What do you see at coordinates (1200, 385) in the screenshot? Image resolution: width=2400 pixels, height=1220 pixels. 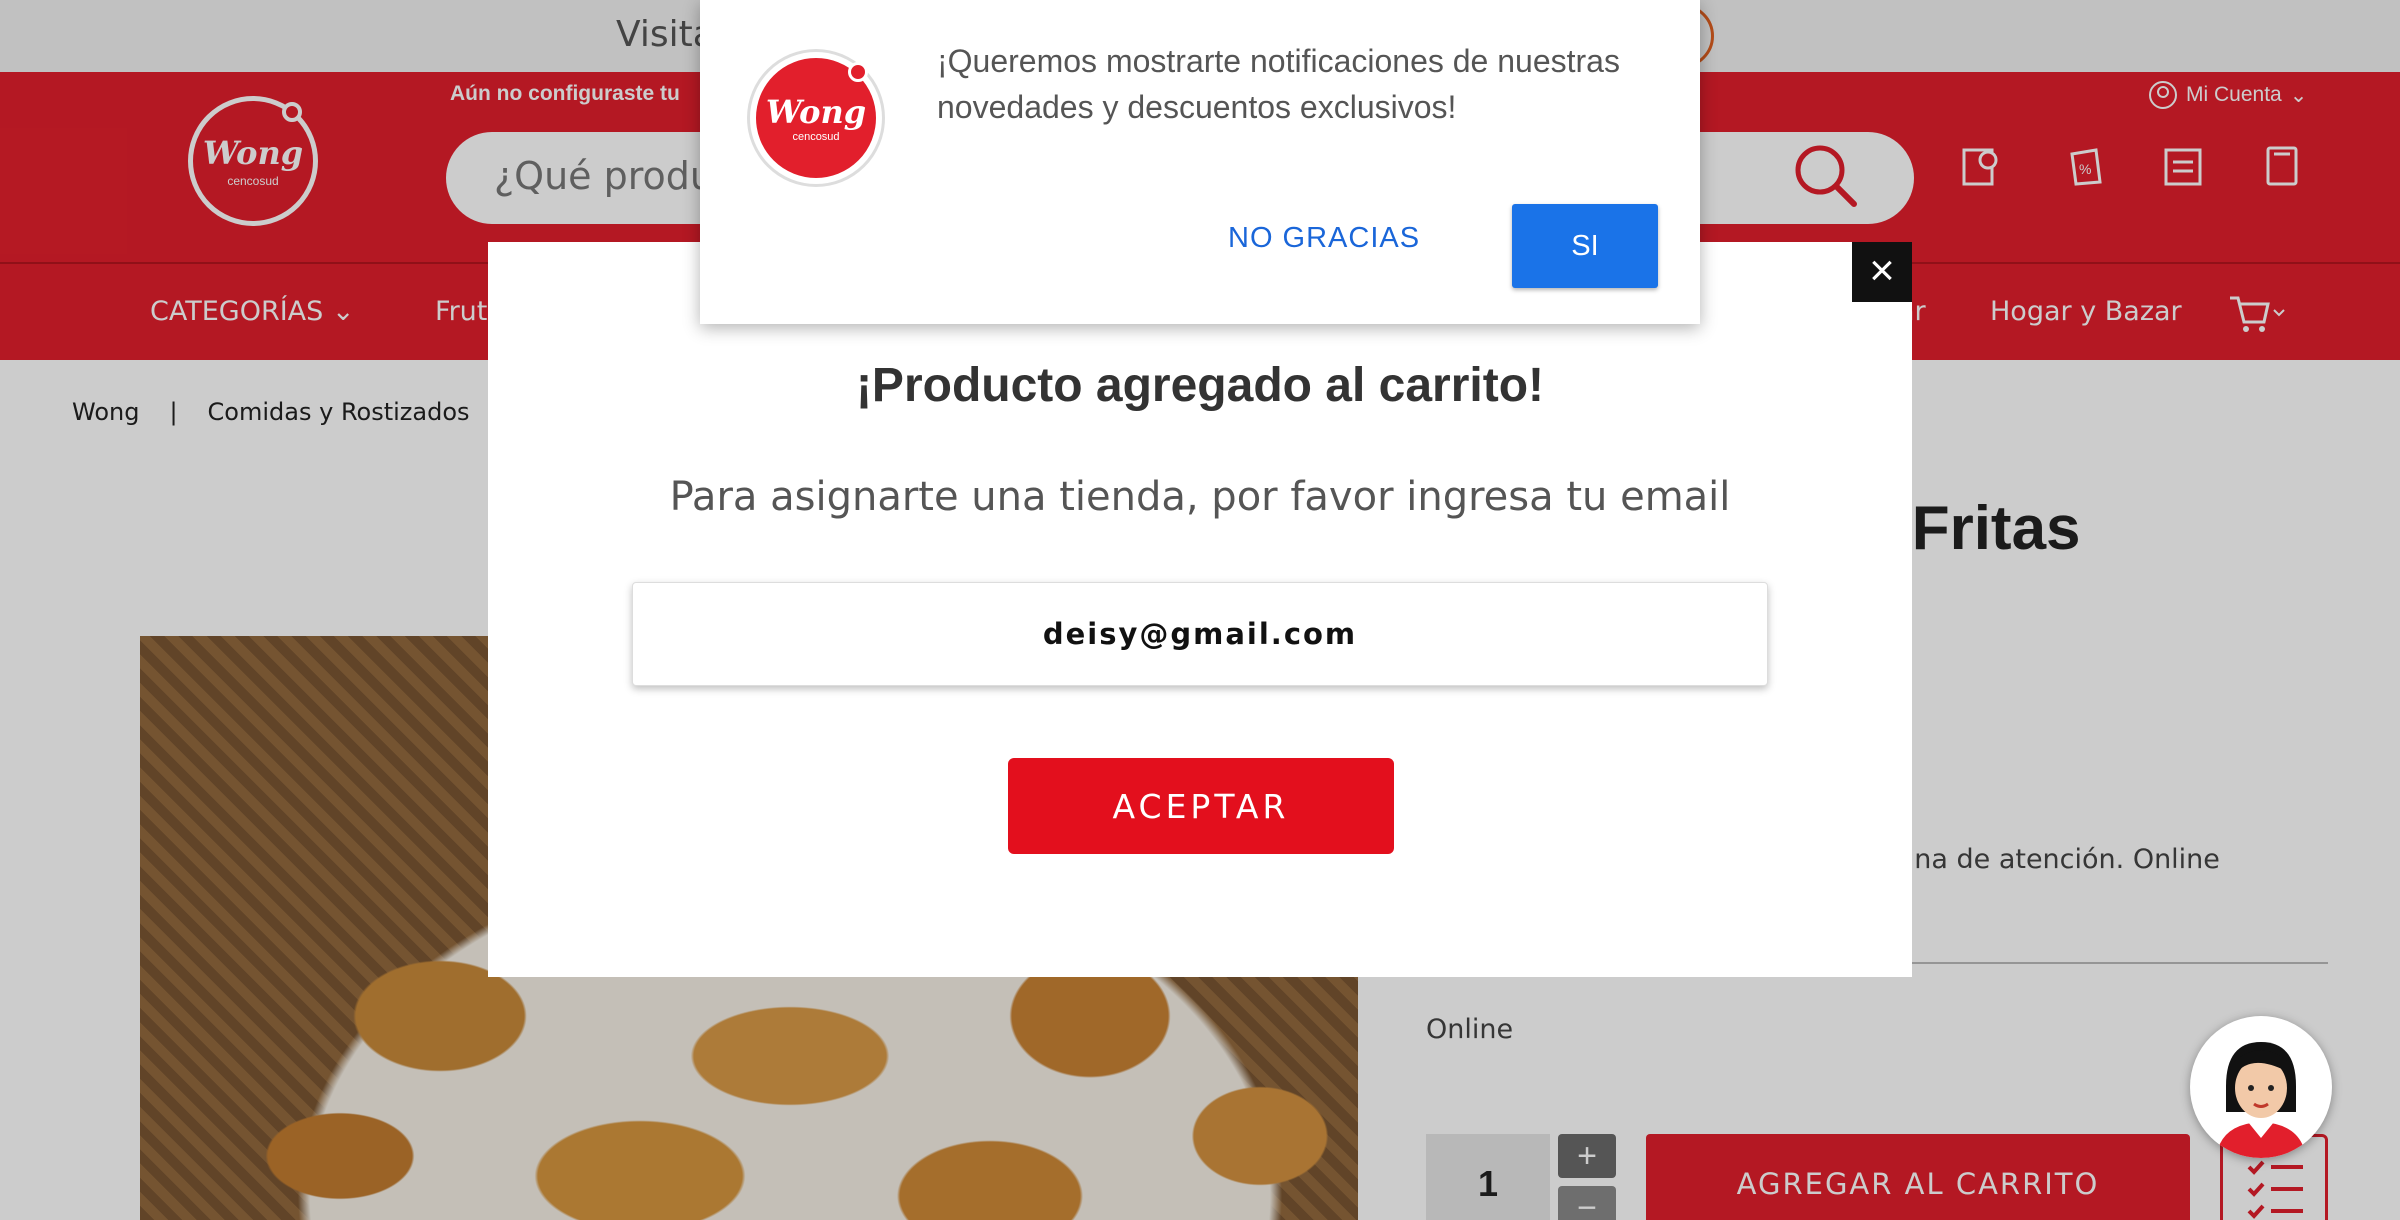 I see `modal-title: ¡Producto agregado al carrito!` at bounding box center [1200, 385].